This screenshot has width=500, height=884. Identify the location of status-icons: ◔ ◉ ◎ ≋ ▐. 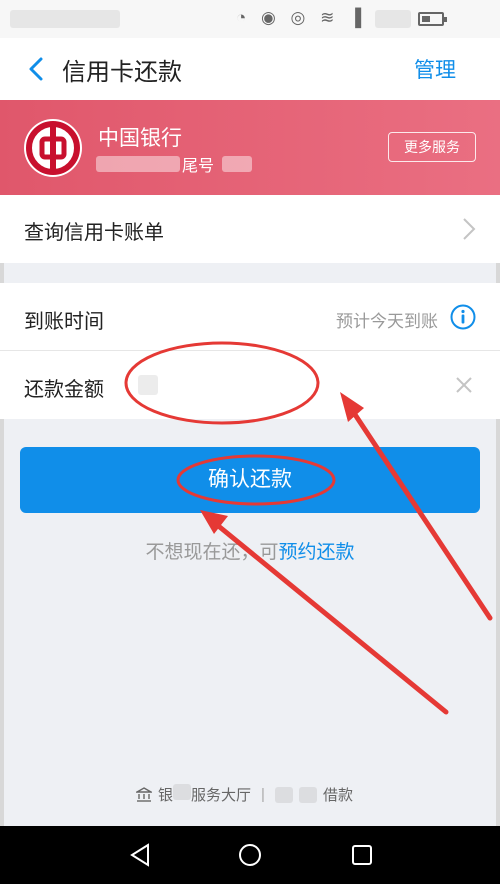
(301, 17).